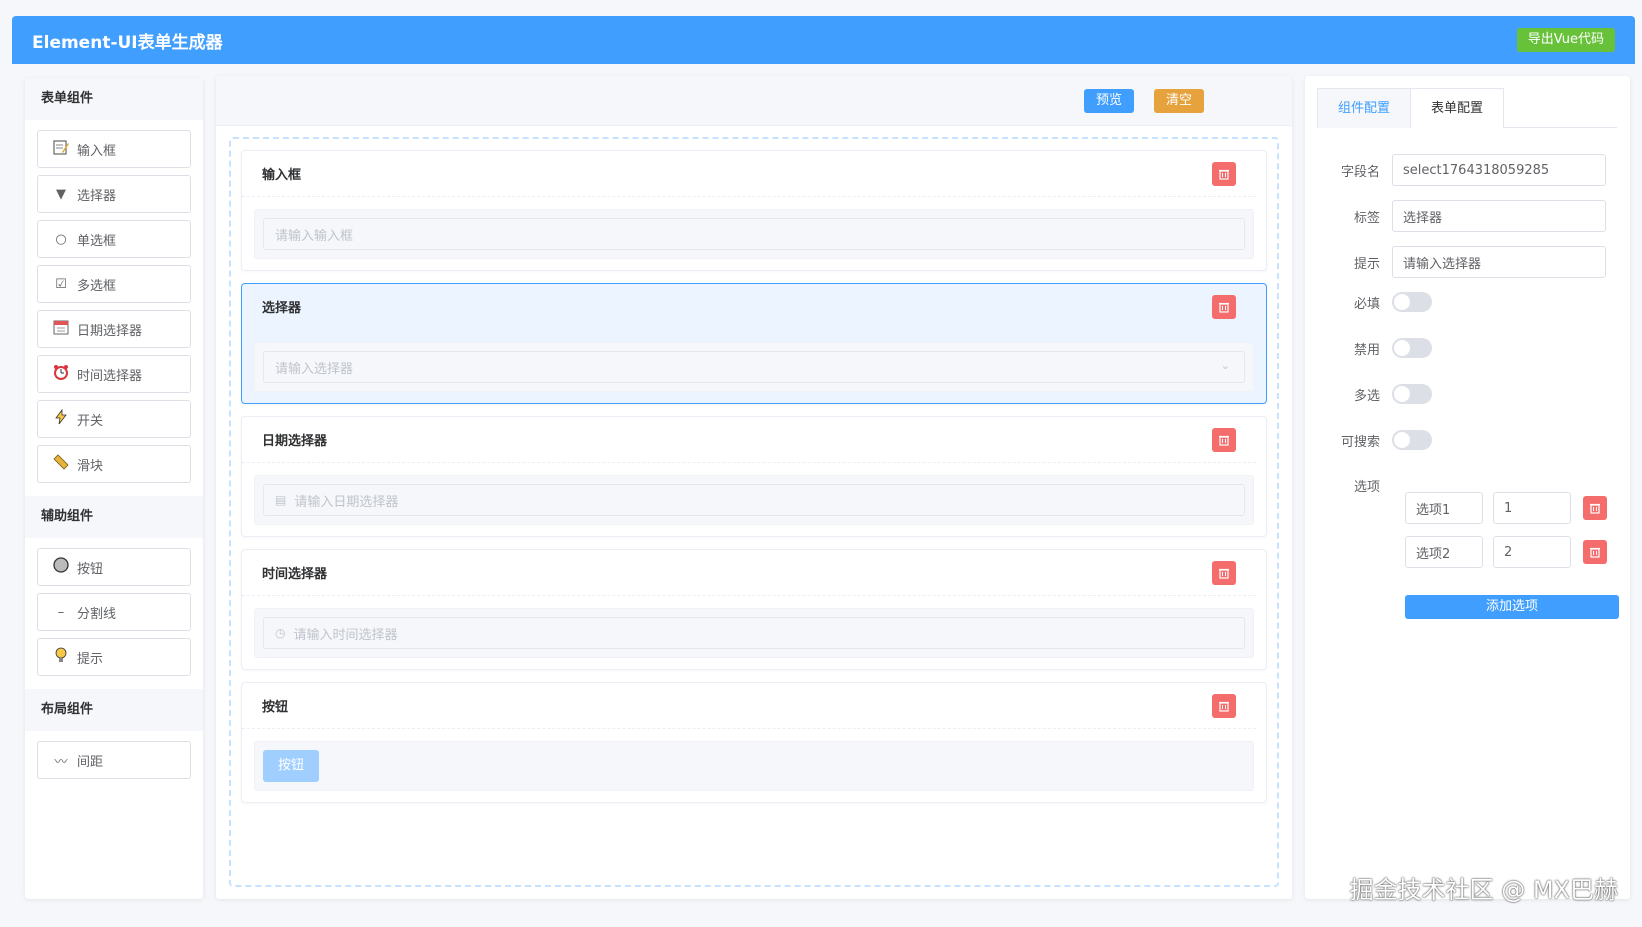 The width and height of the screenshot is (1642, 927). I want to click on preview-button: 预览, so click(1108, 100).